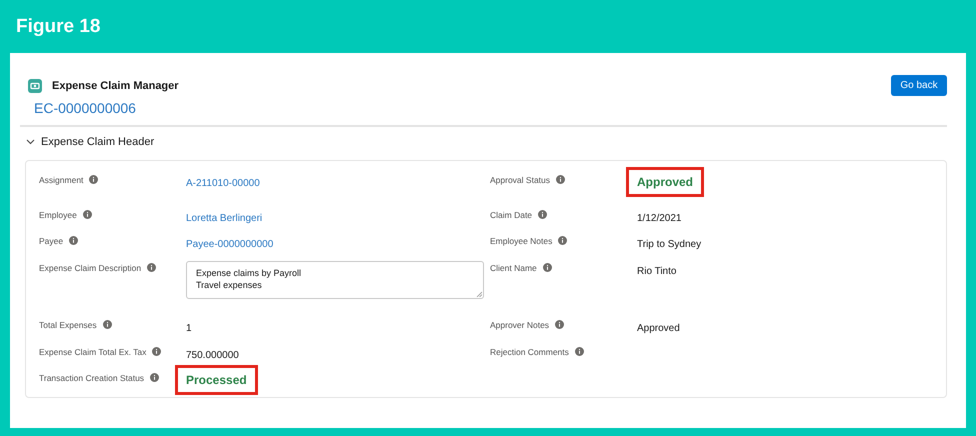  What do you see at coordinates (224, 218) in the screenshot?
I see `record-link: Loretta Berlingeri` at bounding box center [224, 218].